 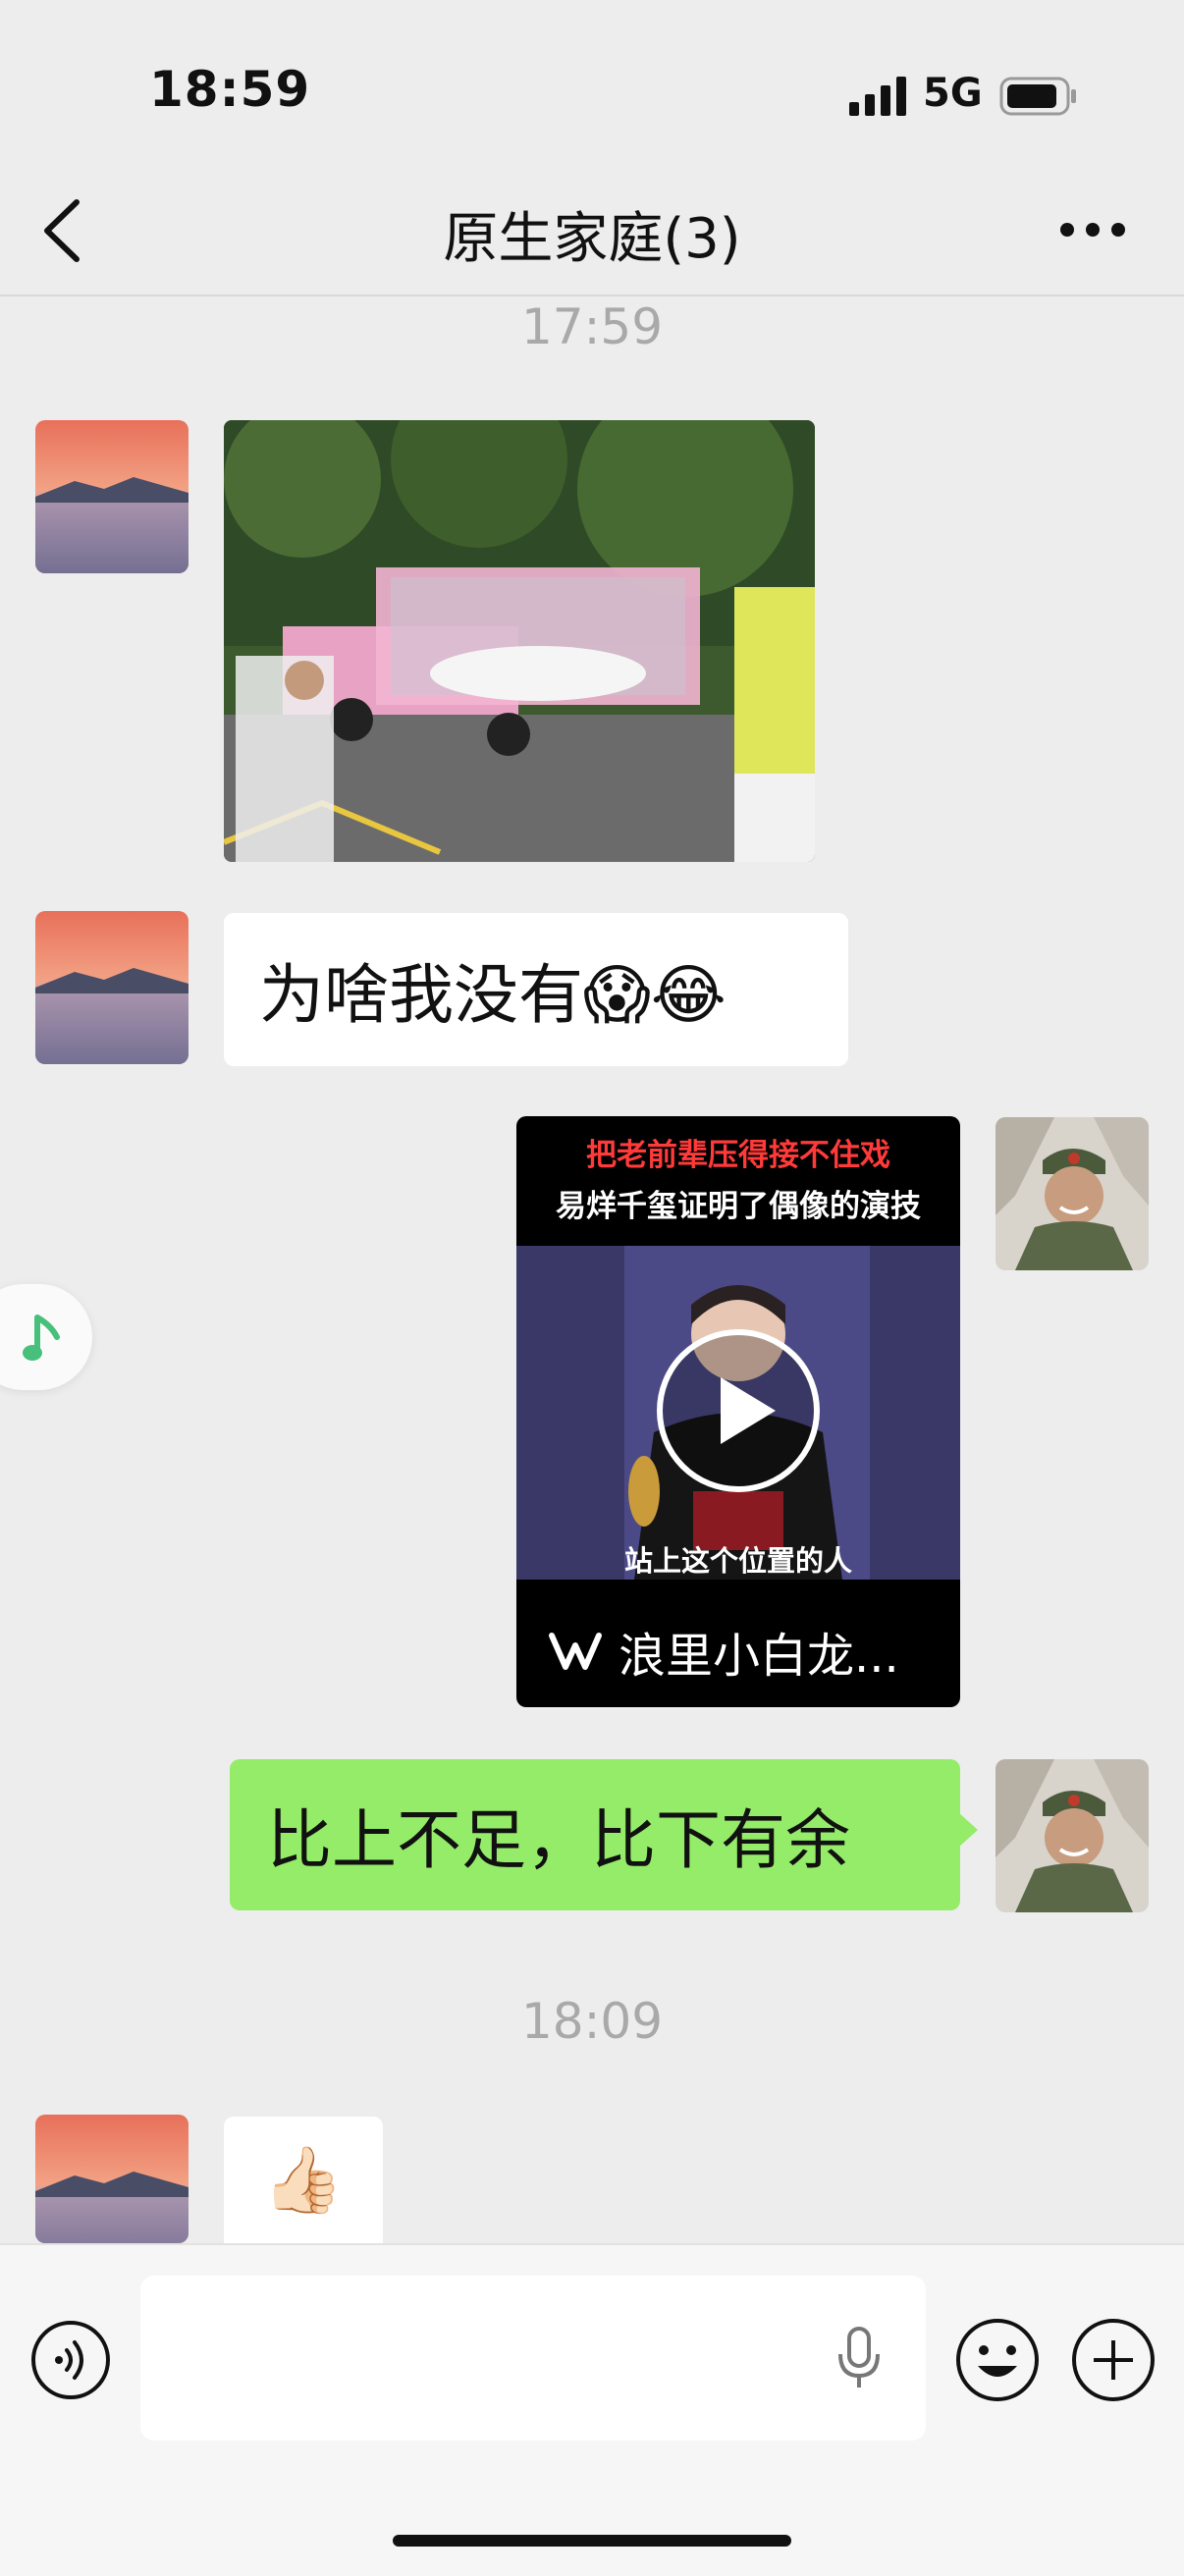 I want to click on image-message, so click(x=519, y=641).